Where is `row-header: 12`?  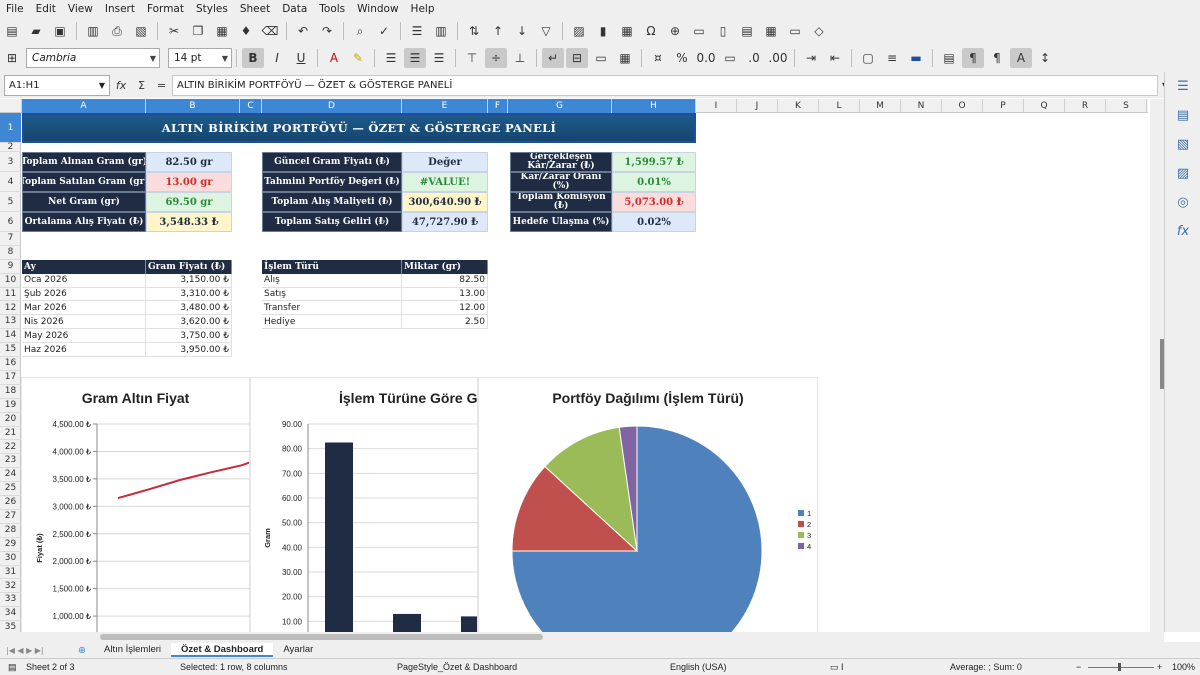 row-header: 12 is located at coordinates (10, 309).